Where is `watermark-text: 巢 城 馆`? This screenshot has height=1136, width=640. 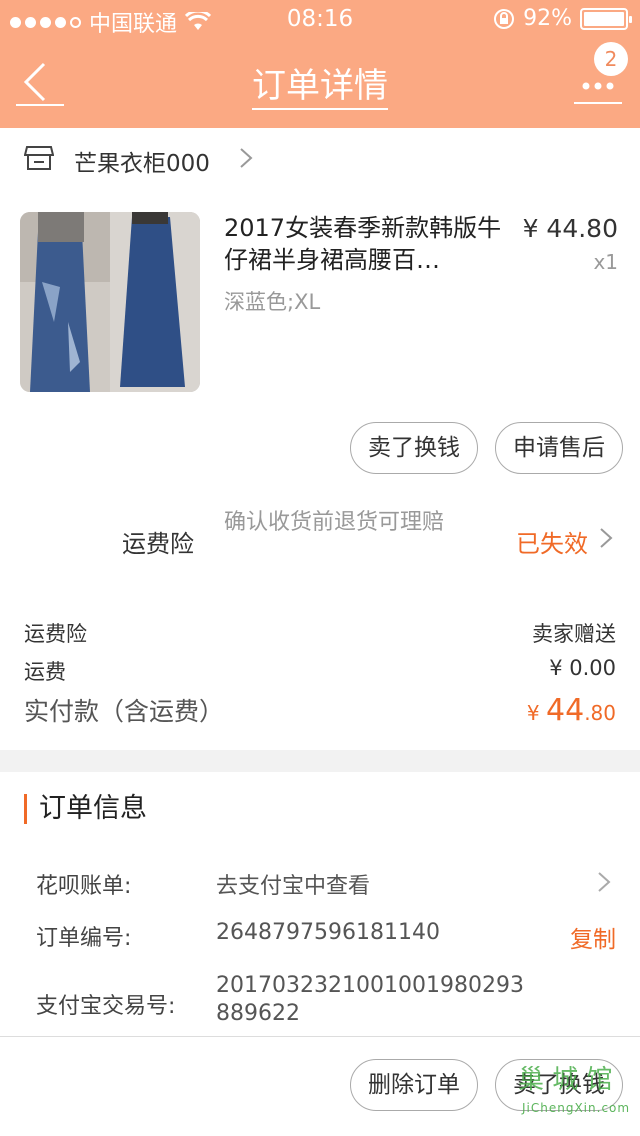 watermark-text: 巢 城 馆 is located at coordinates (565, 1080).